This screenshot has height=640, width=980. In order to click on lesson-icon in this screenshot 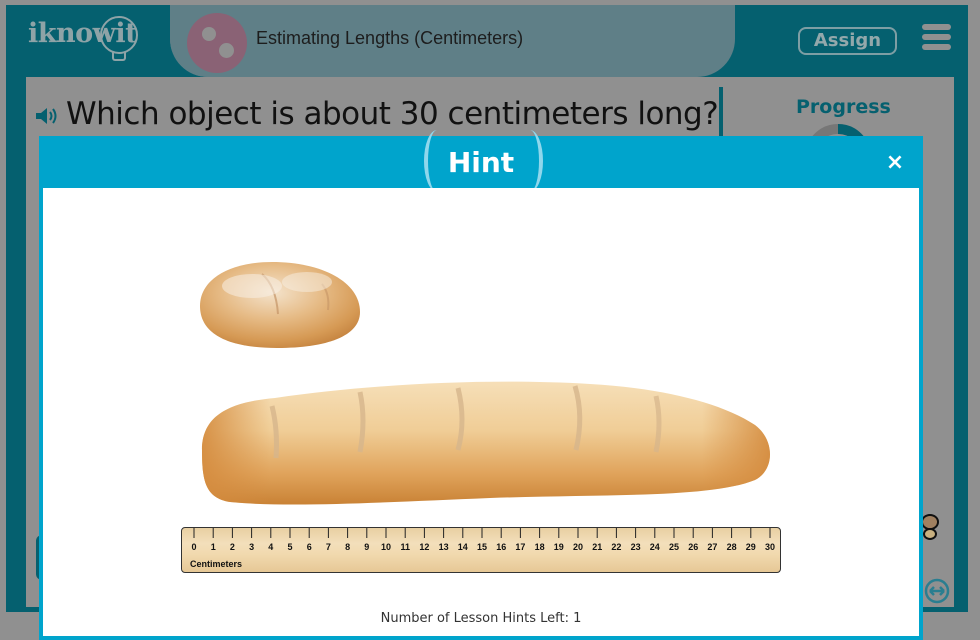, I will do `click(217, 43)`.